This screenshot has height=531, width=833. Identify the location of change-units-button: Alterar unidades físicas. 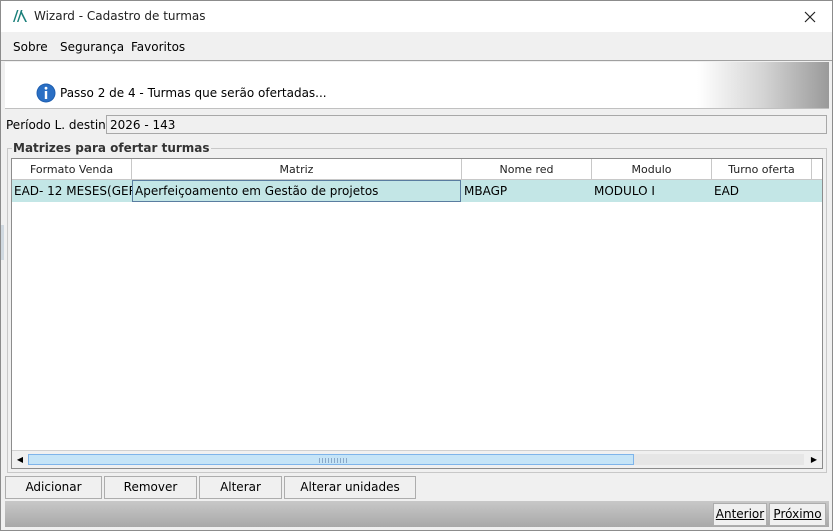
(350, 495).